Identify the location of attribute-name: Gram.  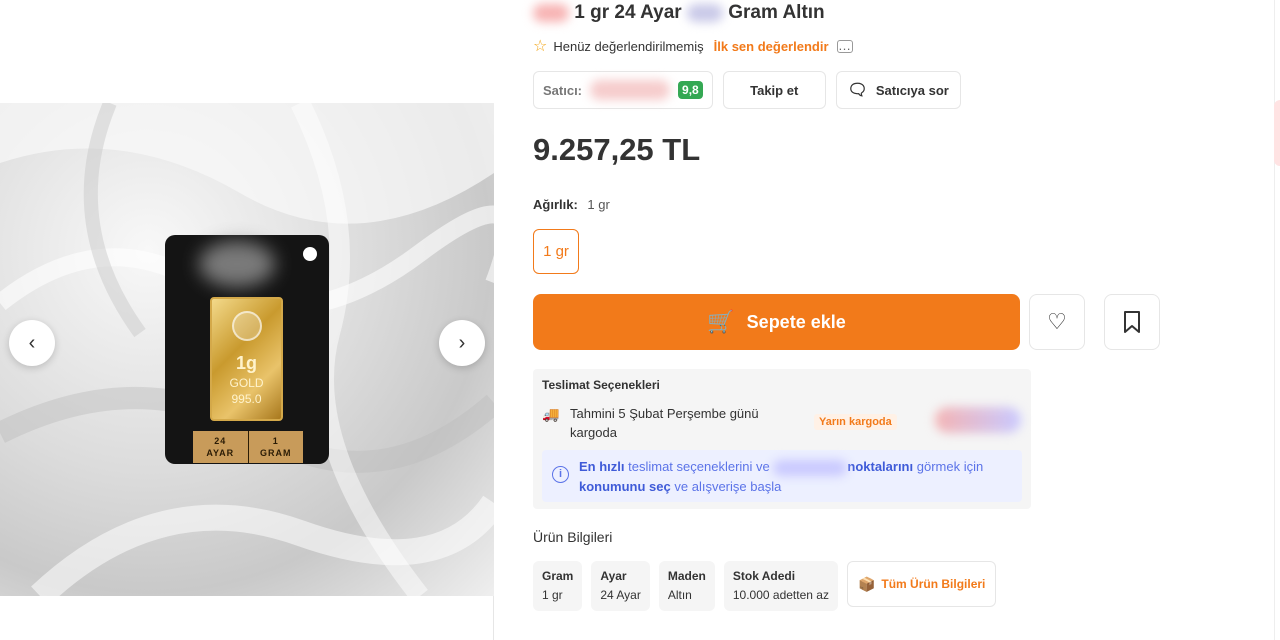
(558, 576).